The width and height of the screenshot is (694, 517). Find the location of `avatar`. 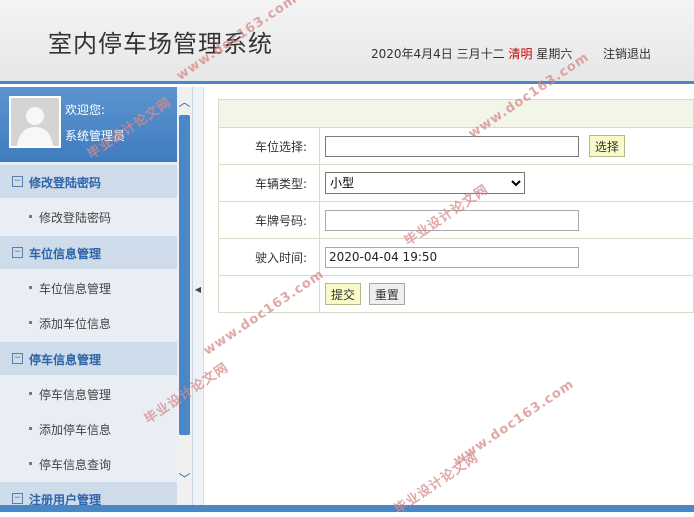

avatar is located at coordinates (35, 122).